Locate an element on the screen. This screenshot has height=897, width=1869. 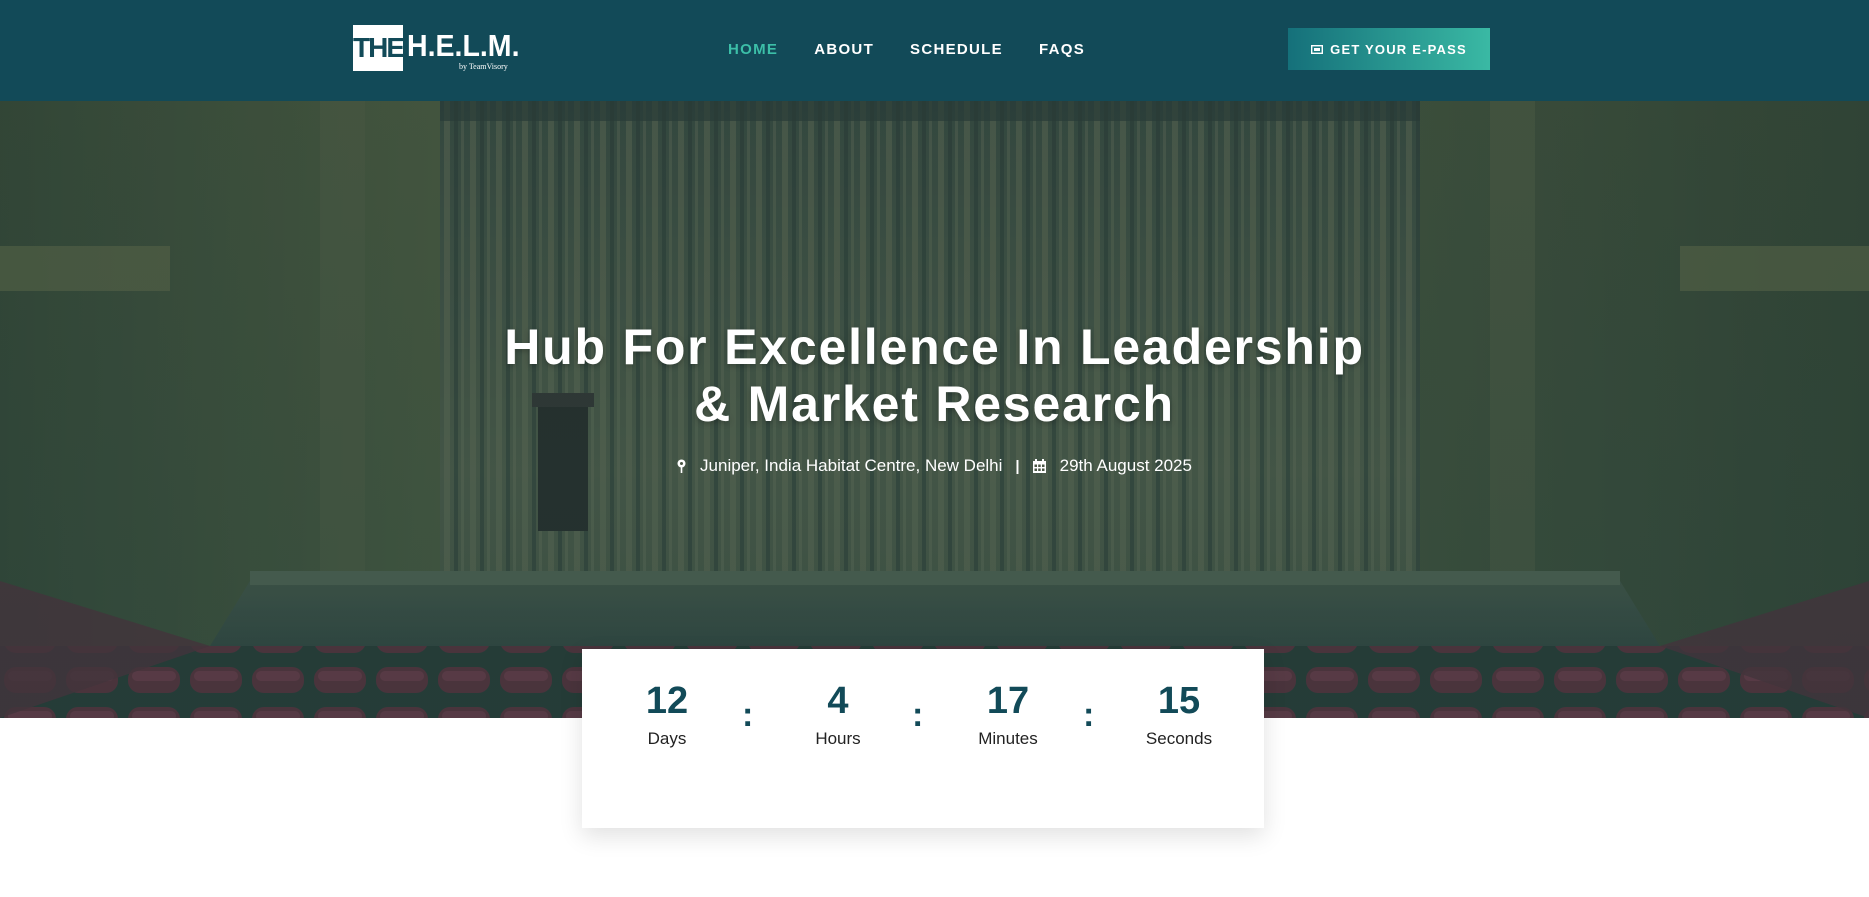
nav-item-about: ABOUT is located at coordinates (844, 49).